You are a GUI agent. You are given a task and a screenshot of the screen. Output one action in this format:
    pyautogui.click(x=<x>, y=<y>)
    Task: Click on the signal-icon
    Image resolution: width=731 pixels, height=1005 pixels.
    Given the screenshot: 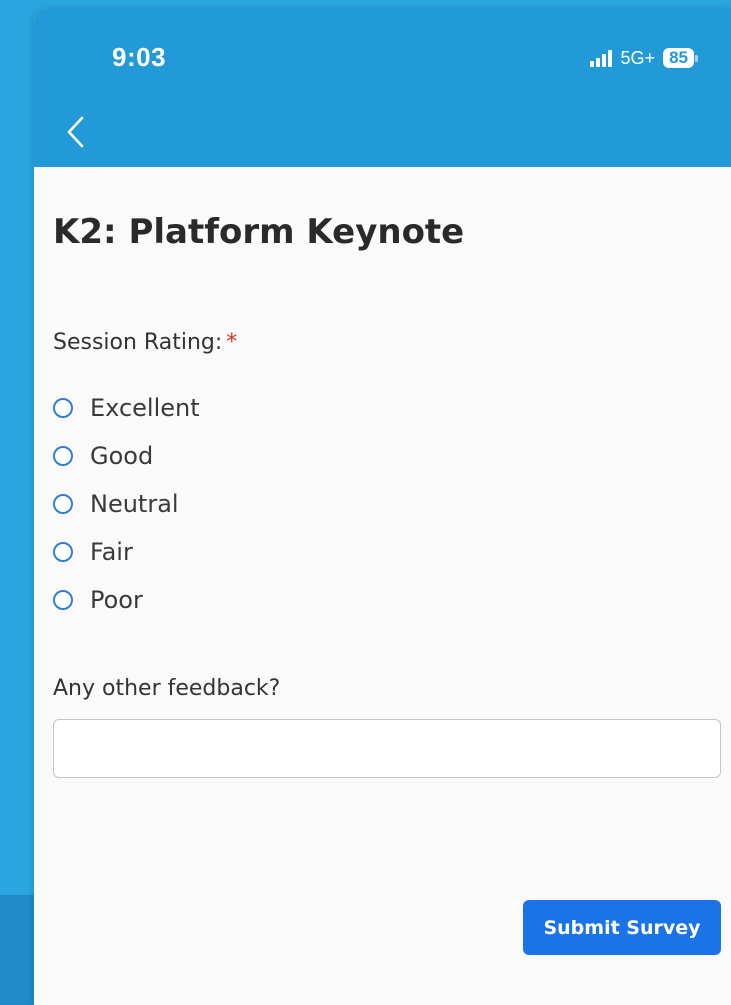 What is the action you would take?
    pyautogui.click(x=601, y=58)
    